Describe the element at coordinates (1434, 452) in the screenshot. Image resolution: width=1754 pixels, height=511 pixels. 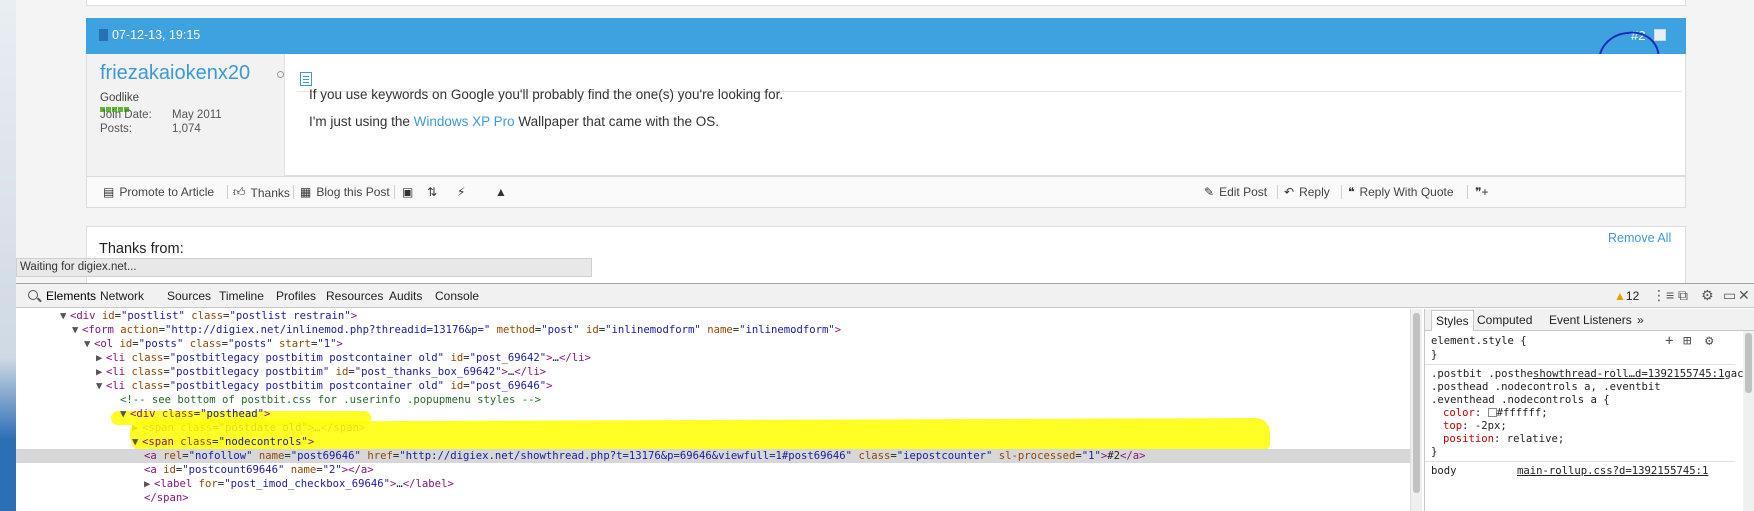
I see `rule-close: }` at that location.